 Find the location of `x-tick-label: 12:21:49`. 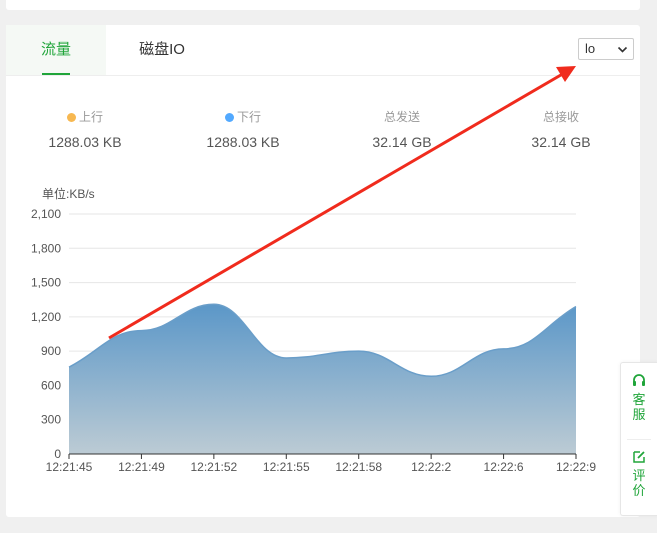

x-tick-label: 12:21:49 is located at coordinates (141, 467).